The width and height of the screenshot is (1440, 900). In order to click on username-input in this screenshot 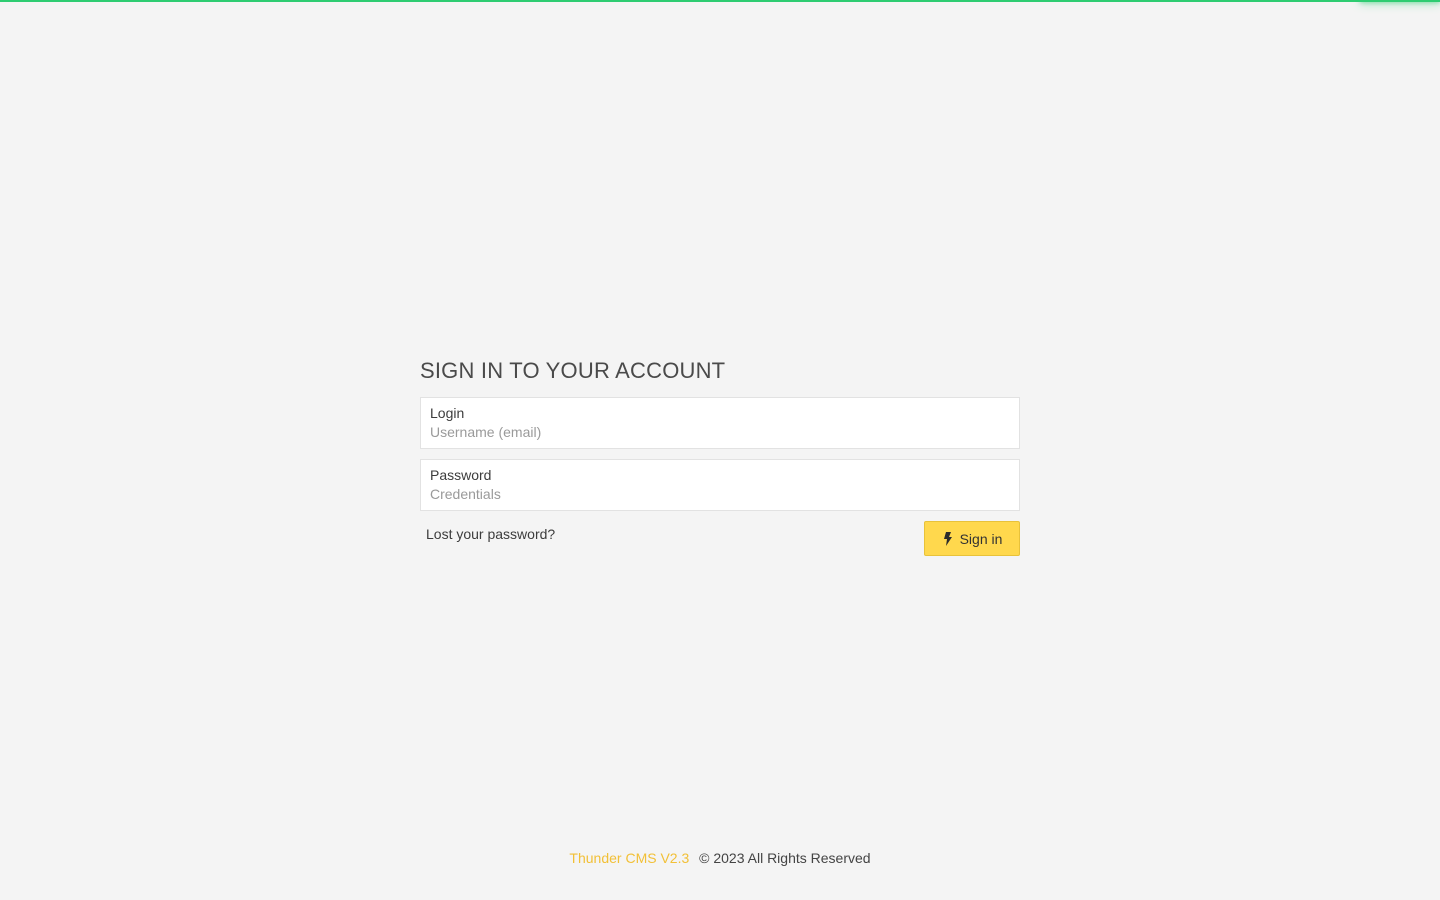, I will do `click(720, 432)`.